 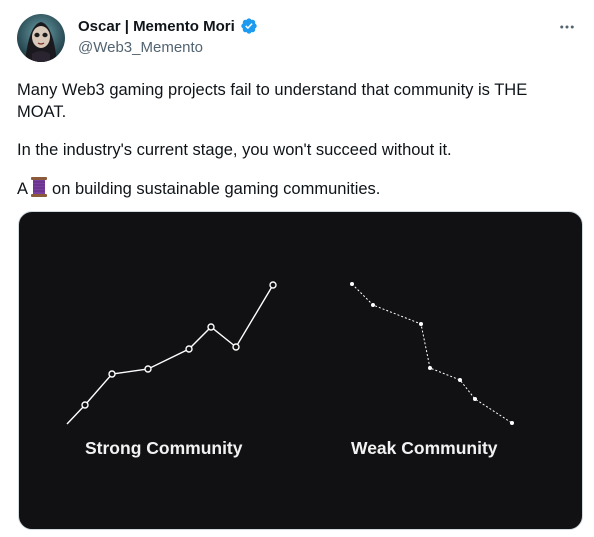 I want to click on avatar, so click(x=41, y=38).